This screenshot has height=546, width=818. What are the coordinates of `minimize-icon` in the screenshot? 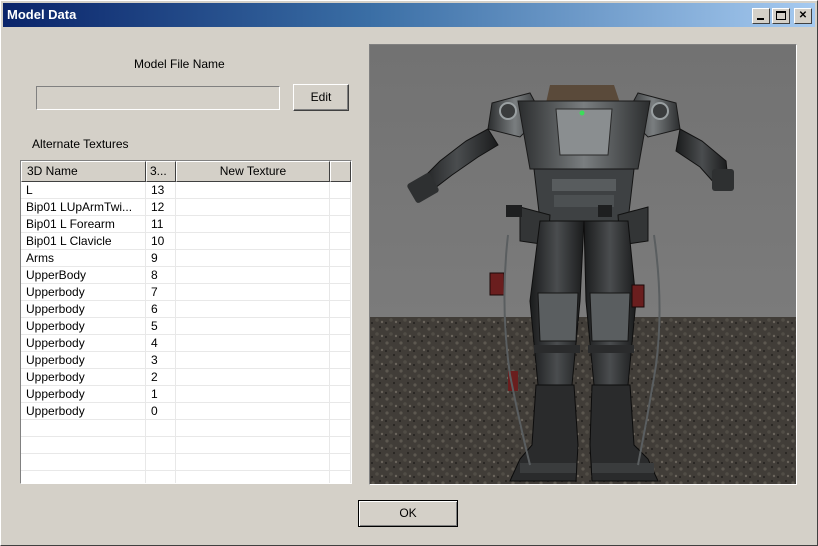 It's located at (760, 19).